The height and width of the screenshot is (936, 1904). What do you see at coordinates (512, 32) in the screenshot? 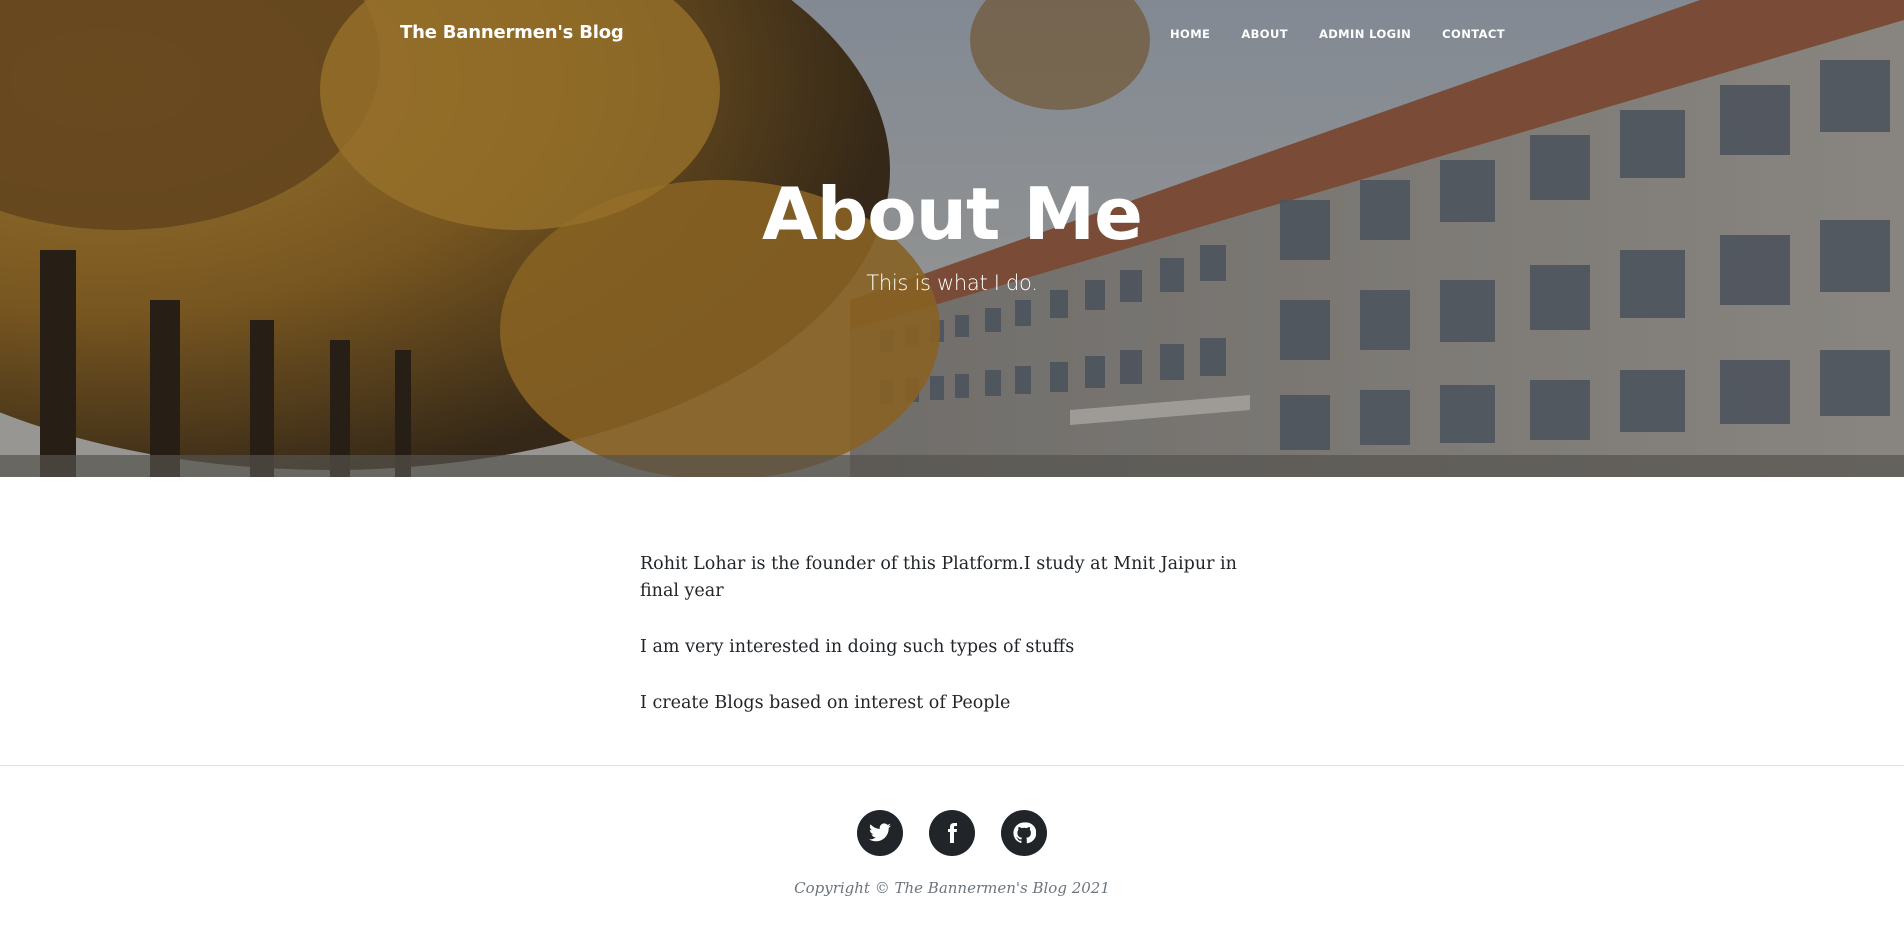
I see `brand-link: The Bannermen's Blog` at bounding box center [512, 32].